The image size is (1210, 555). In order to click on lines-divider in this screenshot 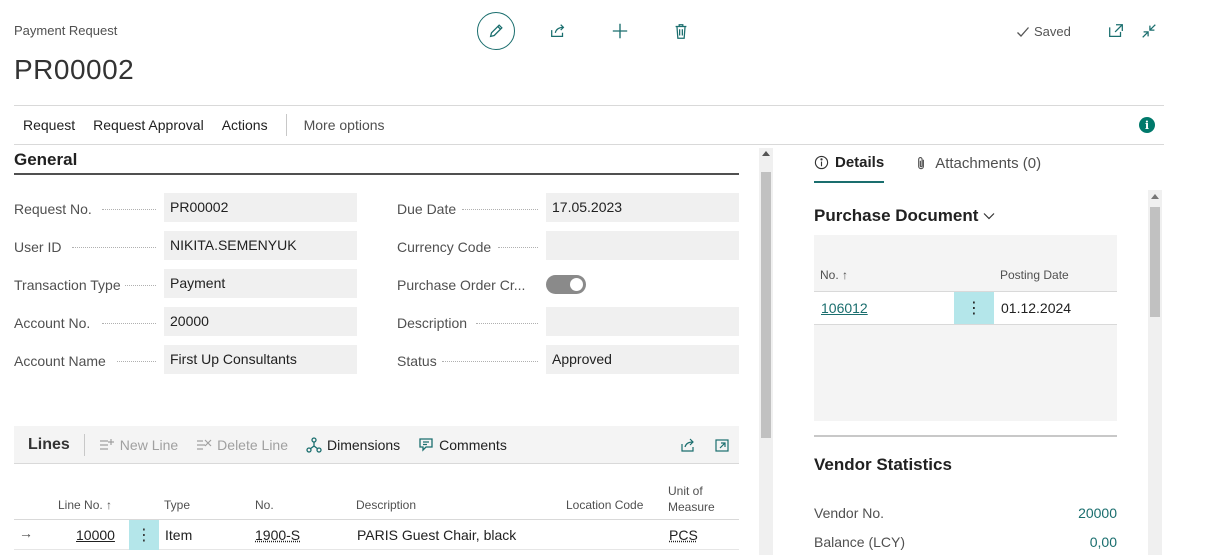, I will do `click(84, 444)`.